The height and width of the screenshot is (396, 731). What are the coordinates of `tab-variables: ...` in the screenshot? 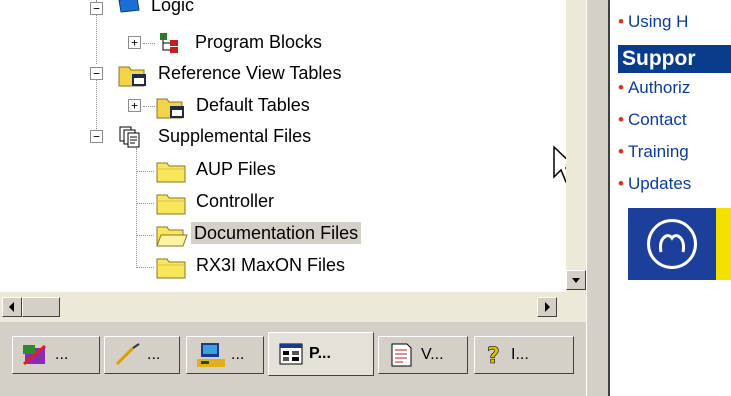 It's located at (142, 355).